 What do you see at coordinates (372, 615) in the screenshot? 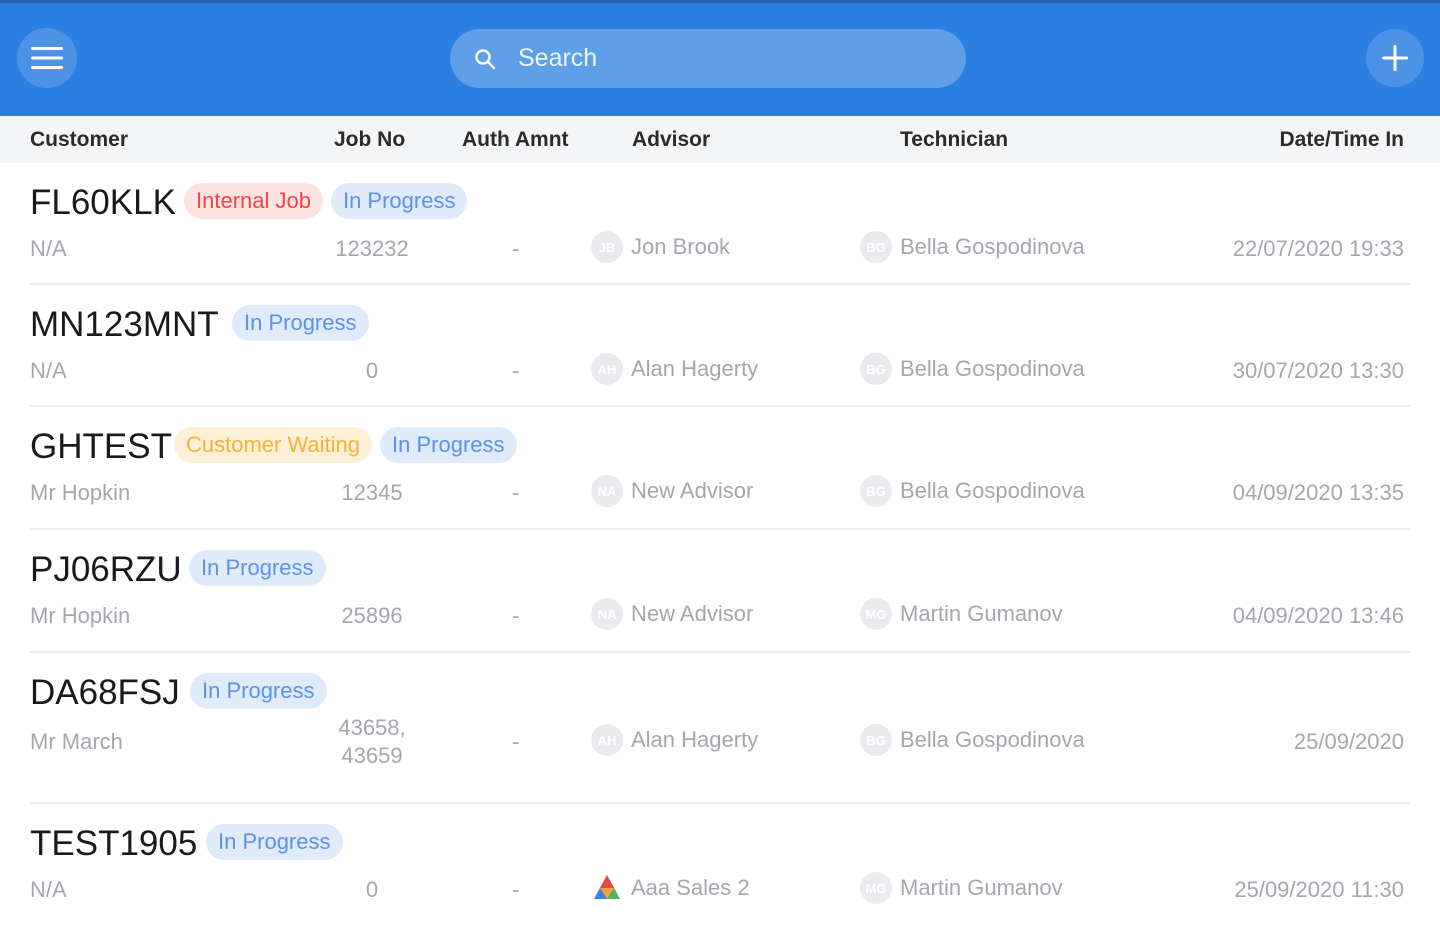
I see `job-number: 25896` at bounding box center [372, 615].